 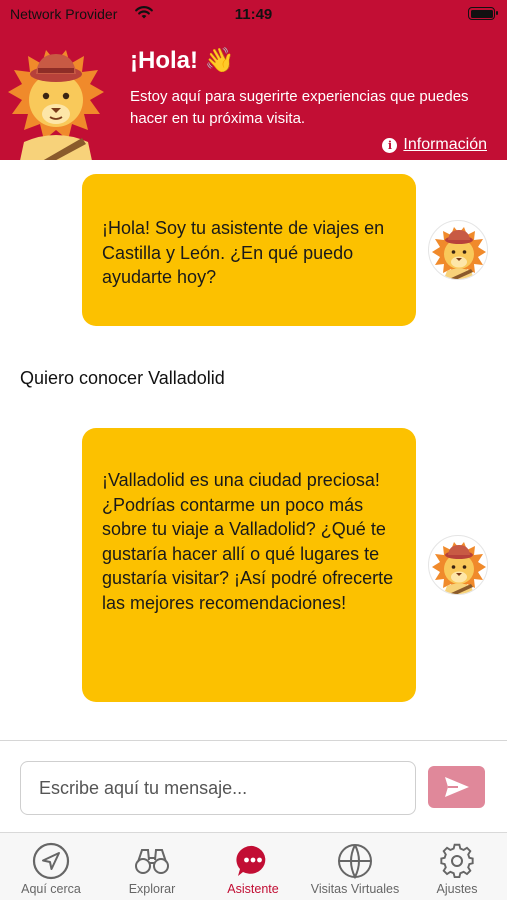 I want to click on tab-asistente: Asistente, so click(x=253, y=866).